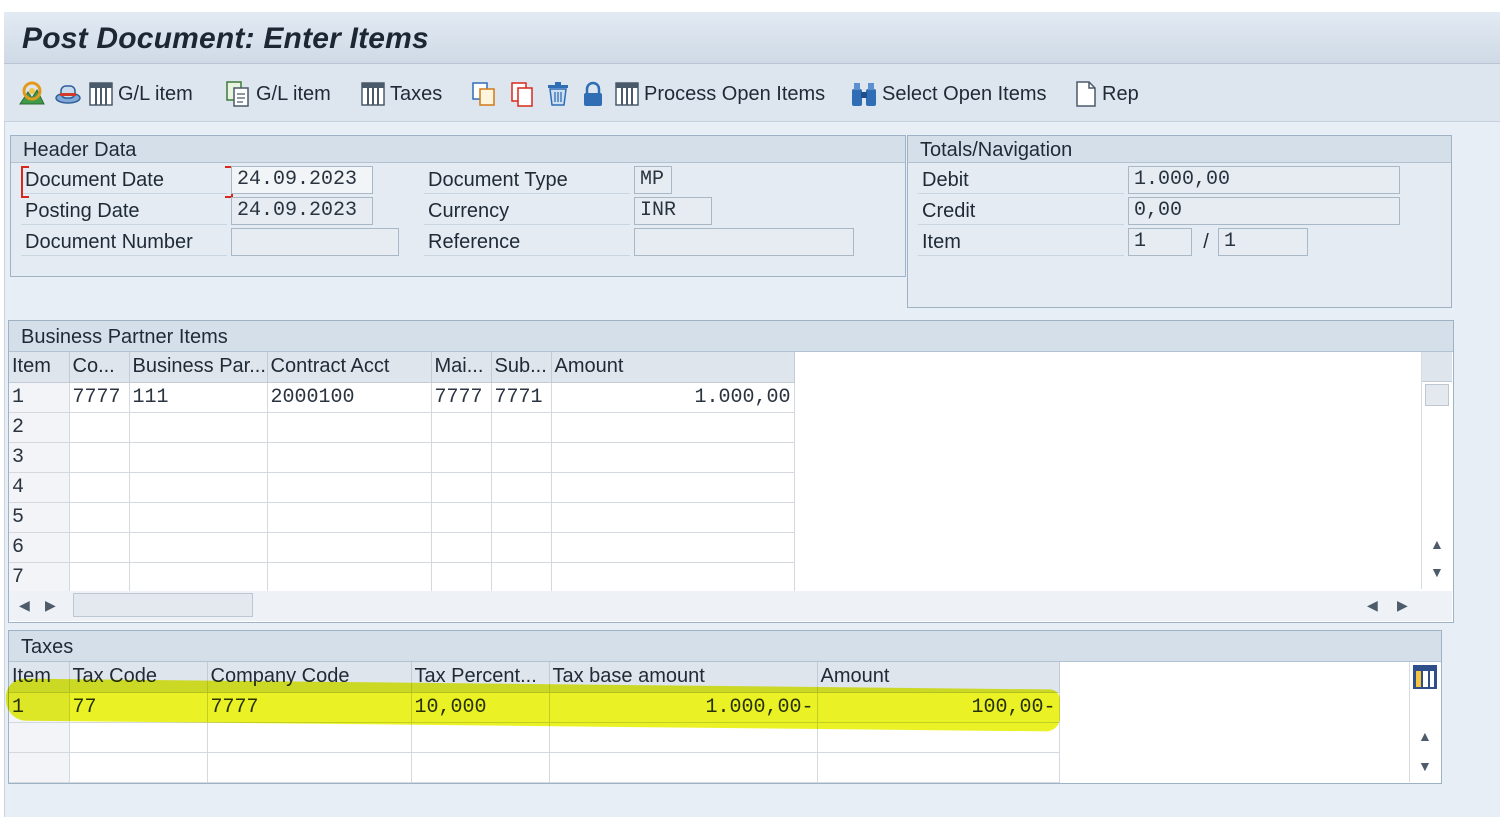 The width and height of the screenshot is (1500, 817). Describe the element at coordinates (1437, 544) in the screenshot. I see `scroll-up-icon: ▲` at that location.